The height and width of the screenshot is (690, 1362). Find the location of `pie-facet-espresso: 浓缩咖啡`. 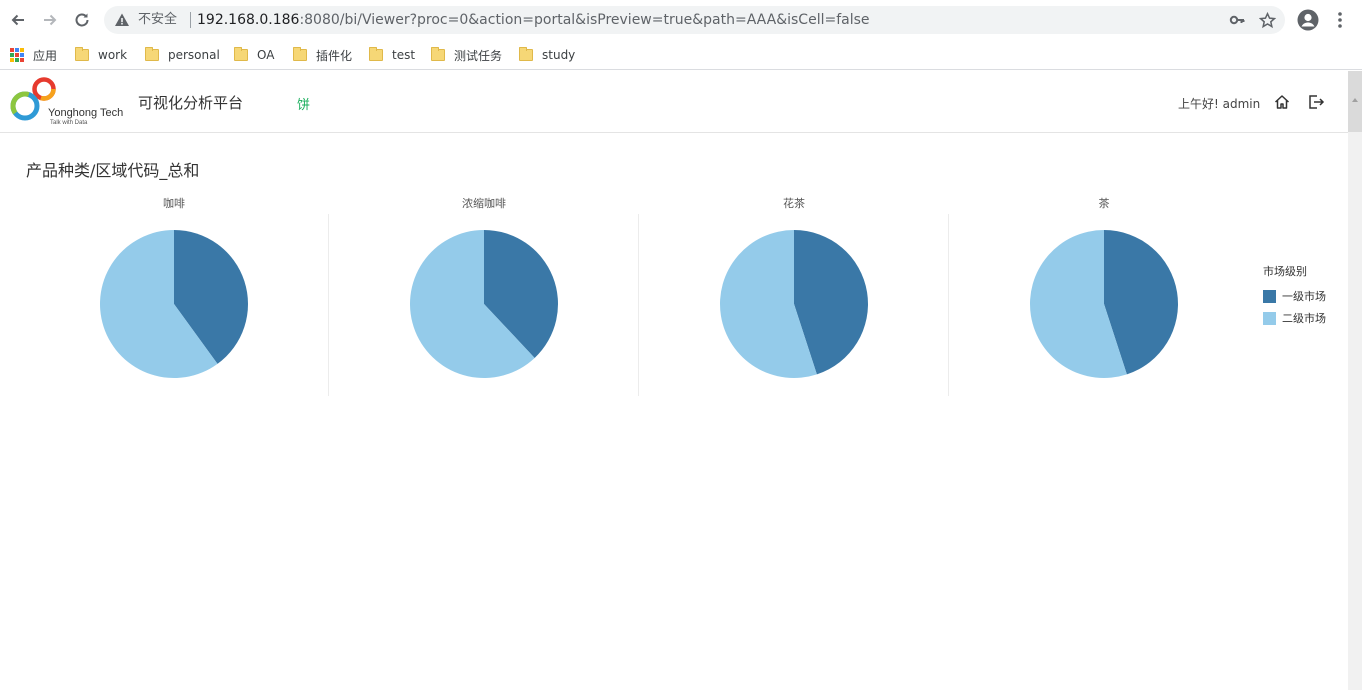

pie-facet-espresso: 浓缩咖啡 is located at coordinates (484, 293).